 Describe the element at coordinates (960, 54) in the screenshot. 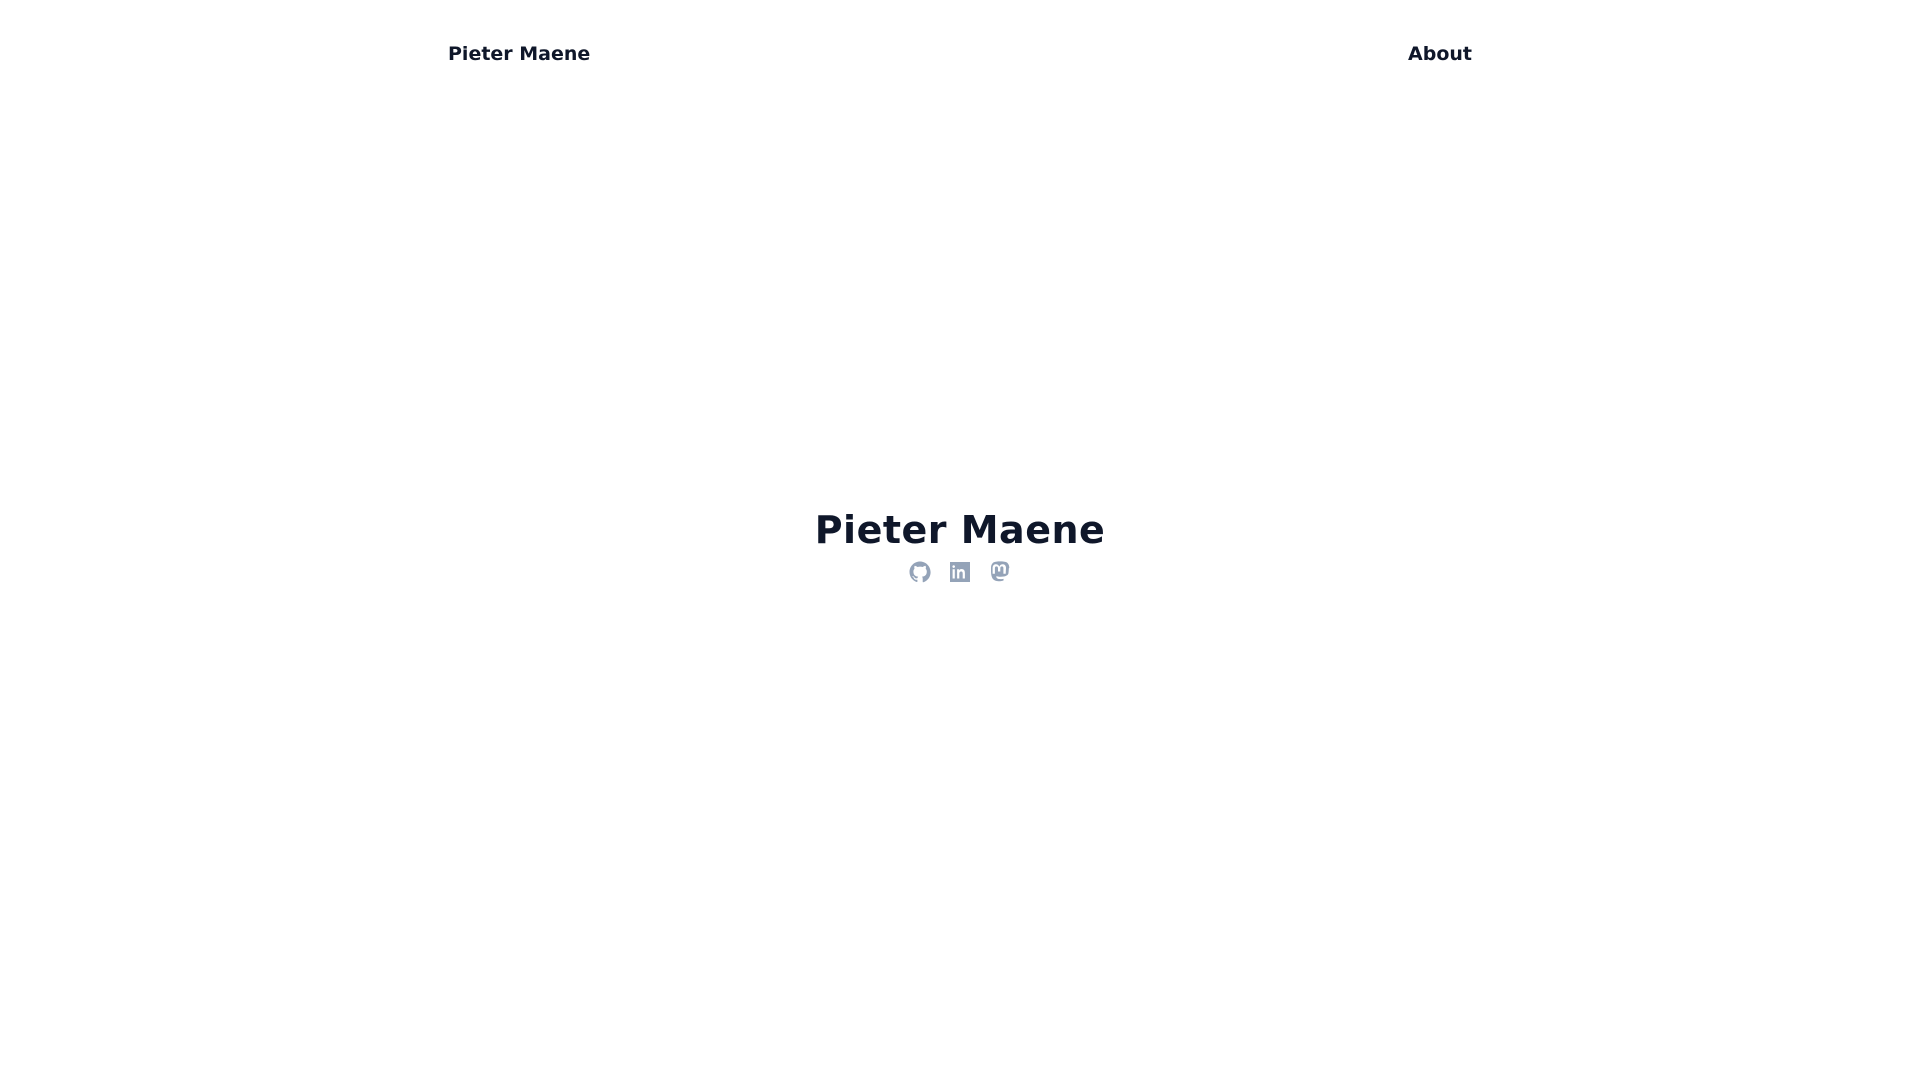

I see `site-header: Pieter Maene About` at that location.